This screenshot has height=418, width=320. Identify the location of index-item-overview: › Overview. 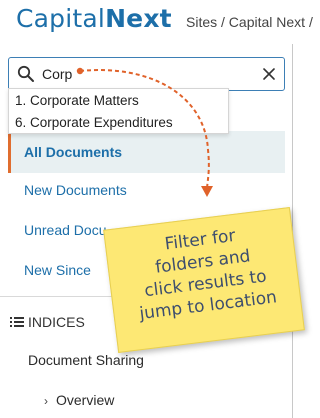
(79, 400).